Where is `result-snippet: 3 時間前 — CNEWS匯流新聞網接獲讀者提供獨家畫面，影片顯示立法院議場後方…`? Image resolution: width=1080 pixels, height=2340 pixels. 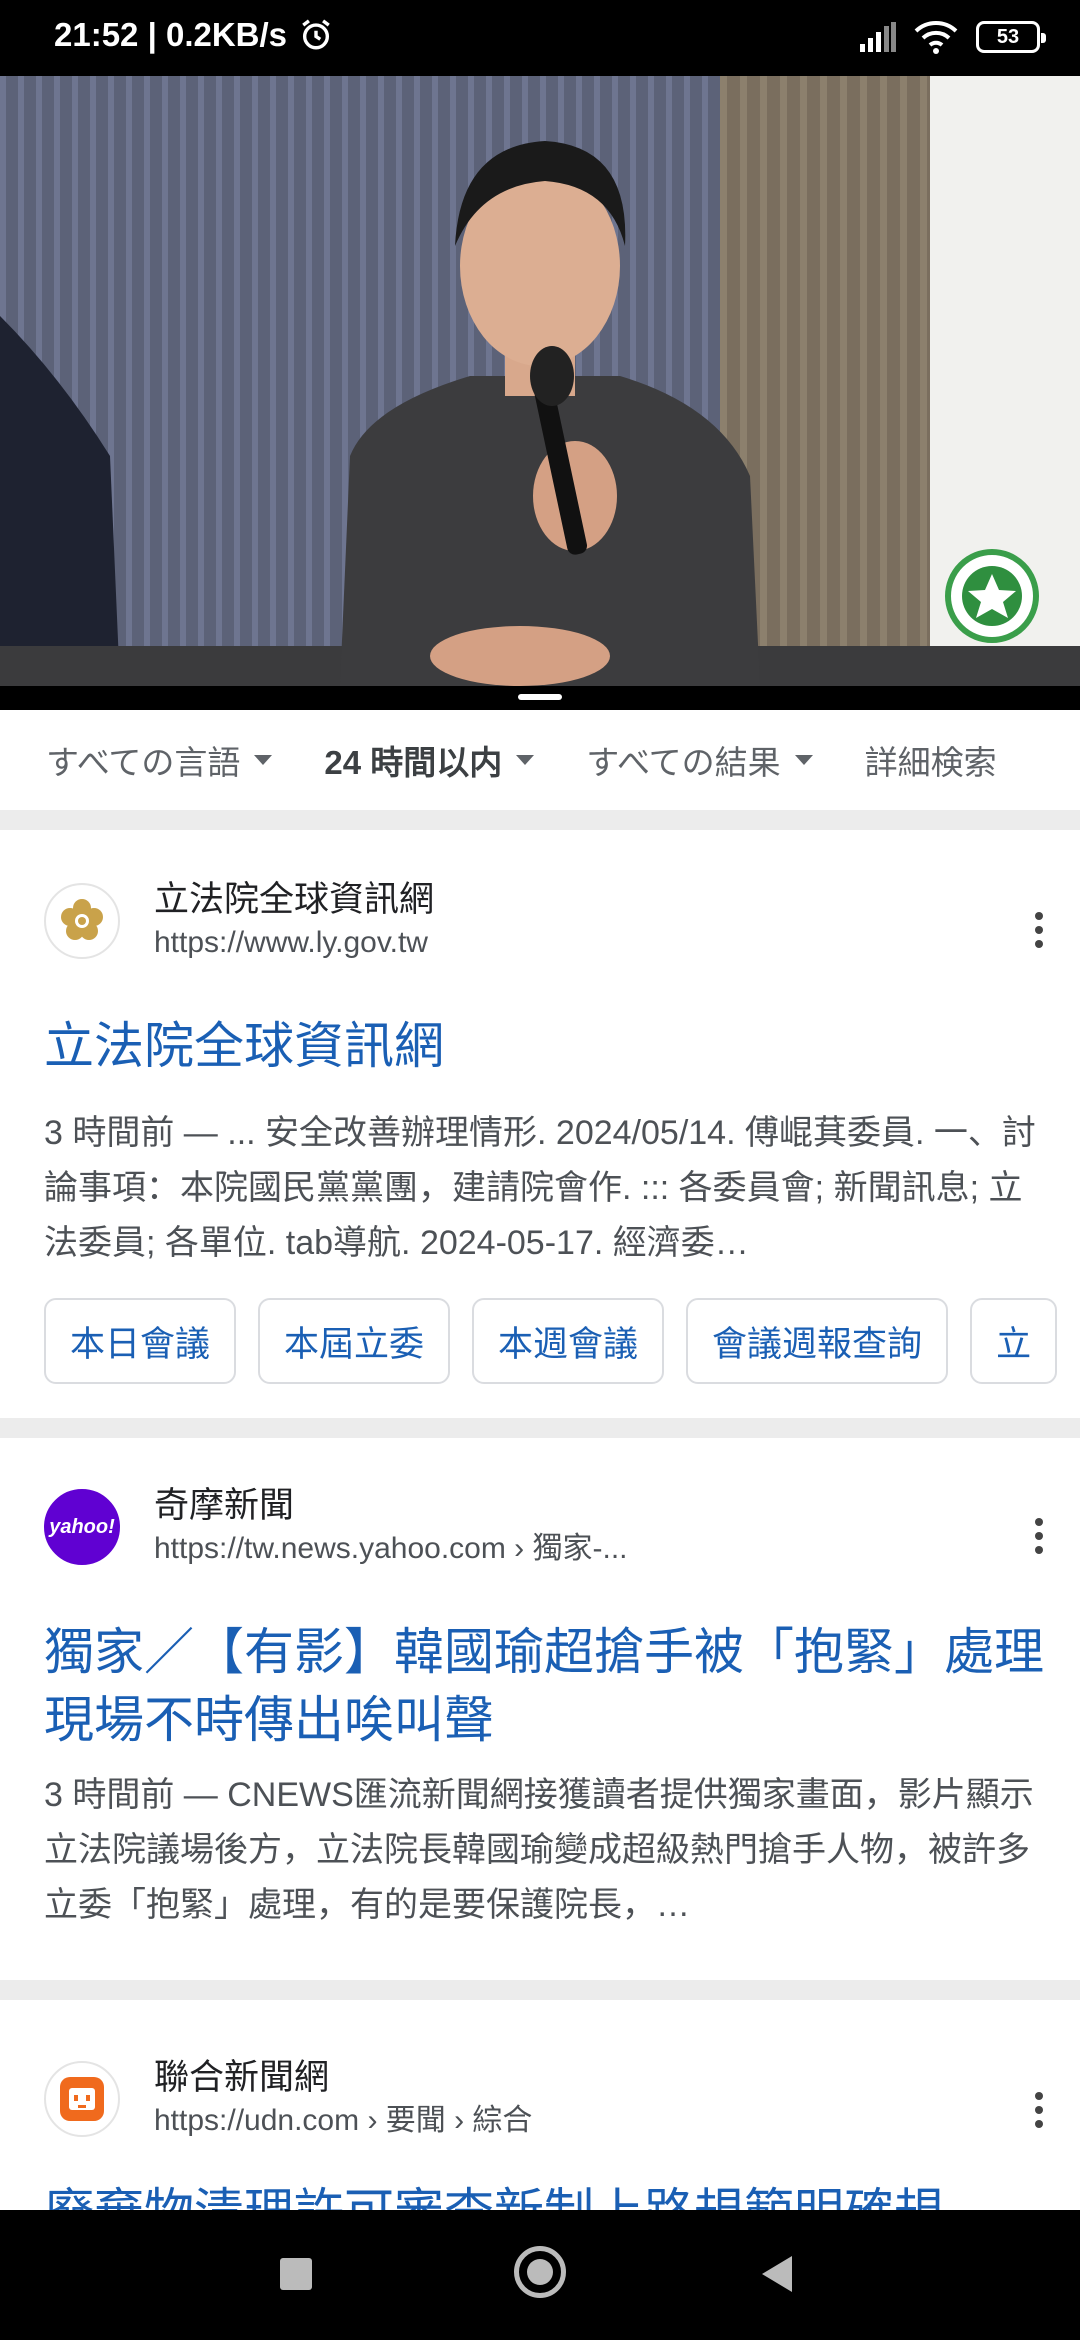 result-snippet: 3 時間前 — CNEWS匯流新聞網接獲讀者提供獨家畫面，影片顯示立法院議場後方… is located at coordinates (539, 1850).